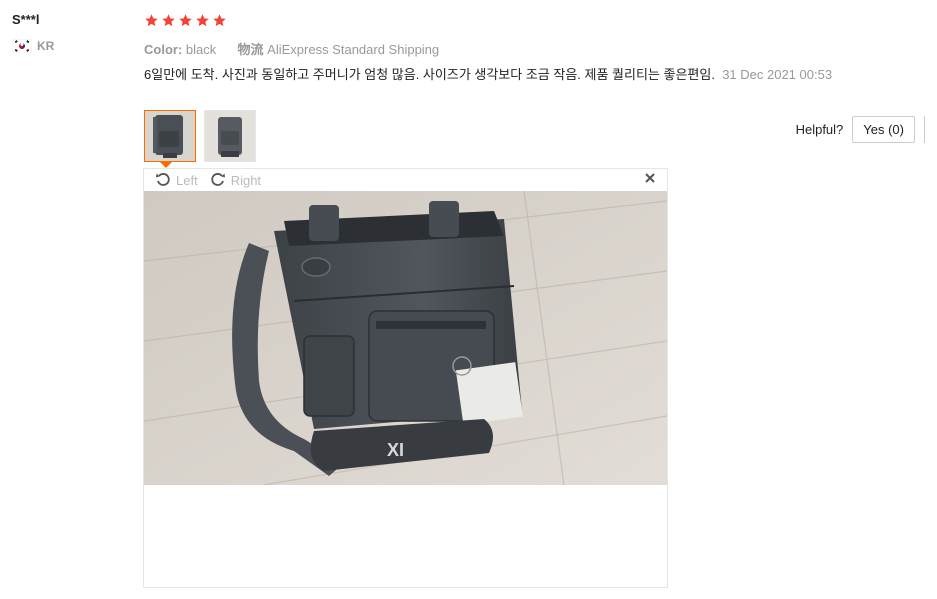  Describe the element at coordinates (46, 46) in the screenshot. I see `country-code: KR` at that location.